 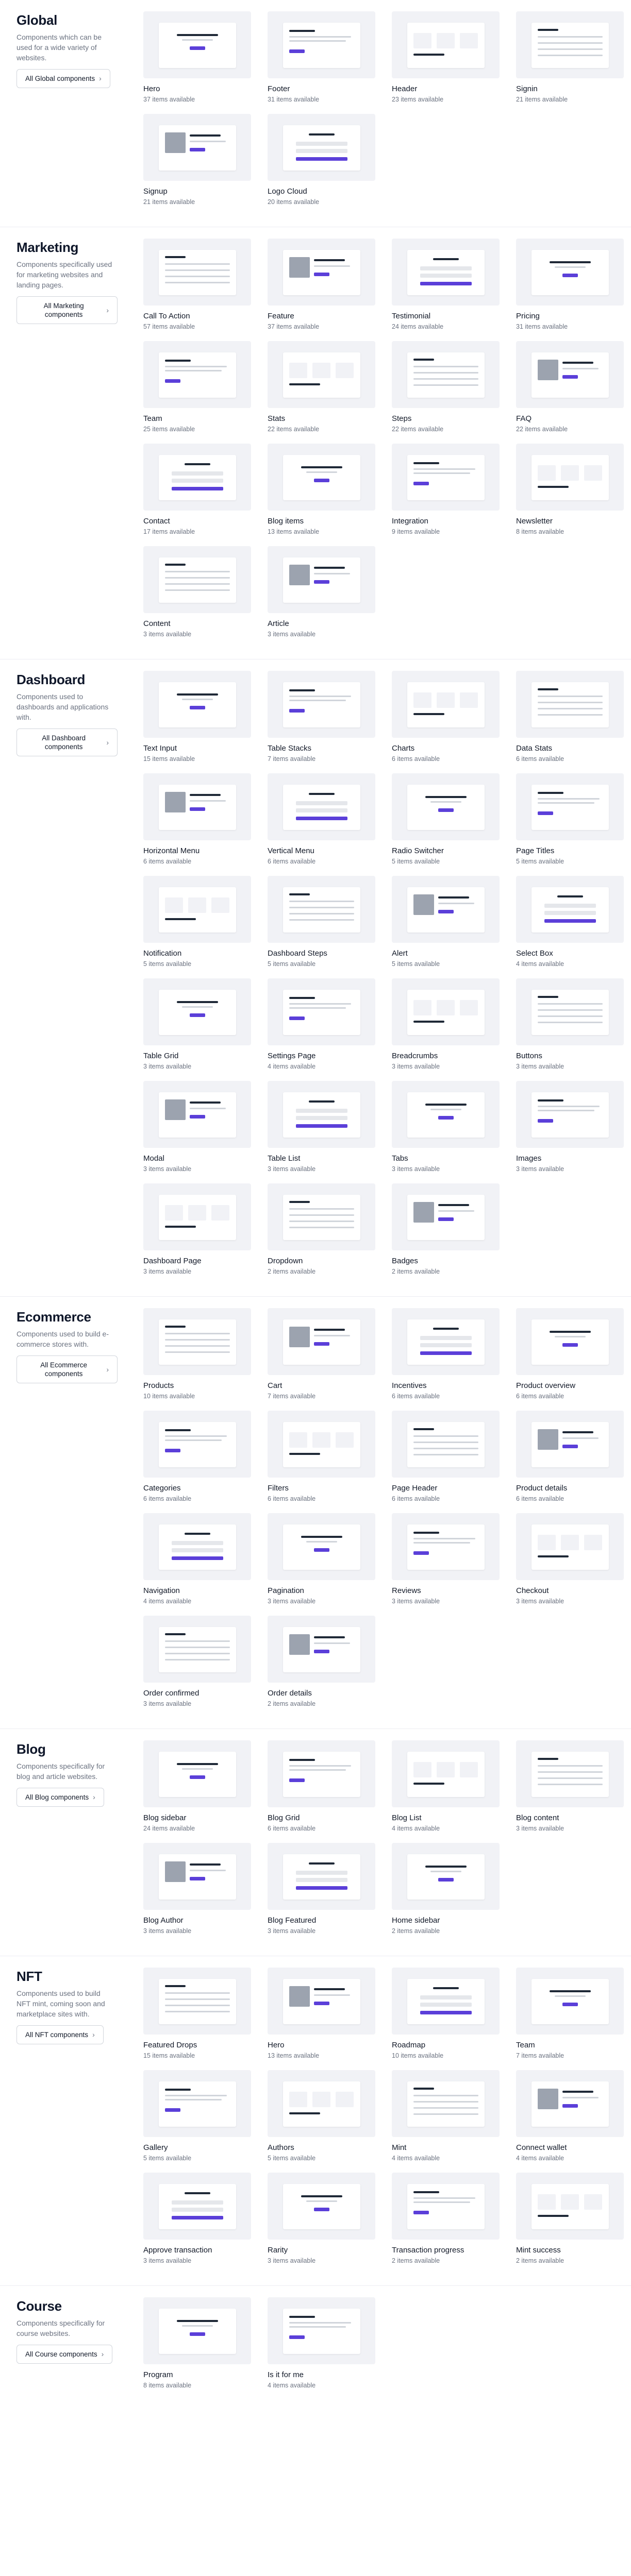 I want to click on component-card-logo-cloud: Logo Cloud 20 items available, so click(x=321, y=160).